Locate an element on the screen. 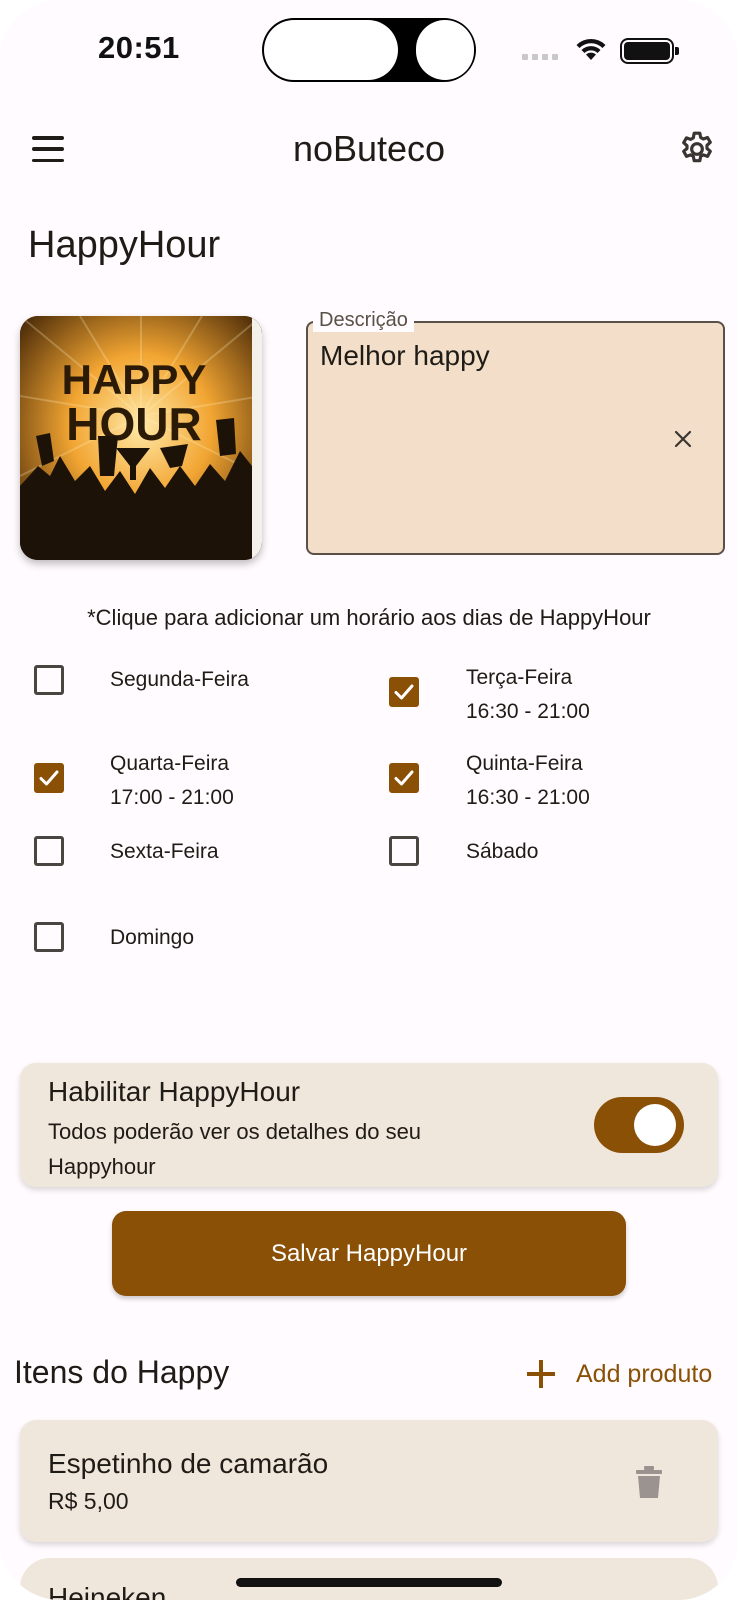 This screenshot has height=1600, width=738. wifi-icon is located at coordinates (591, 49).